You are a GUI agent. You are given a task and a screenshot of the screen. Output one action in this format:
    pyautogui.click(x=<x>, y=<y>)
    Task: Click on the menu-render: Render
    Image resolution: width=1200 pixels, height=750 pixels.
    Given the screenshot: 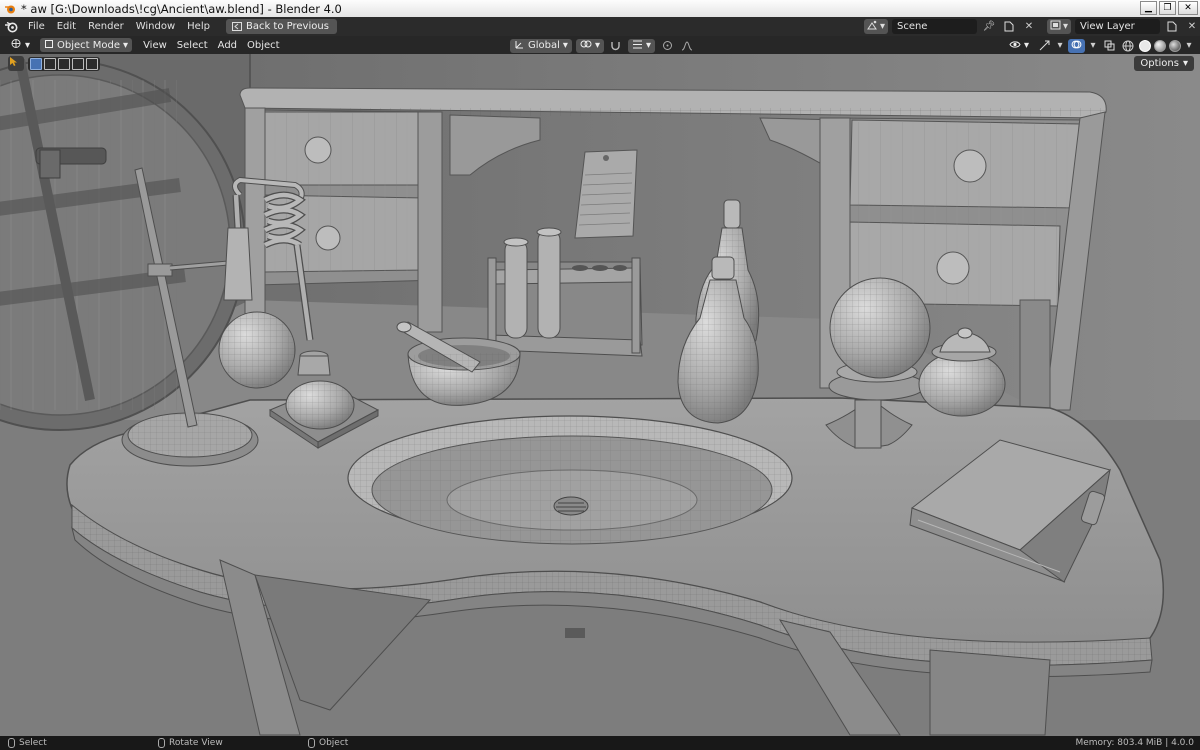 What is the action you would take?
    pyautogui.click(x=106, y=26)
    